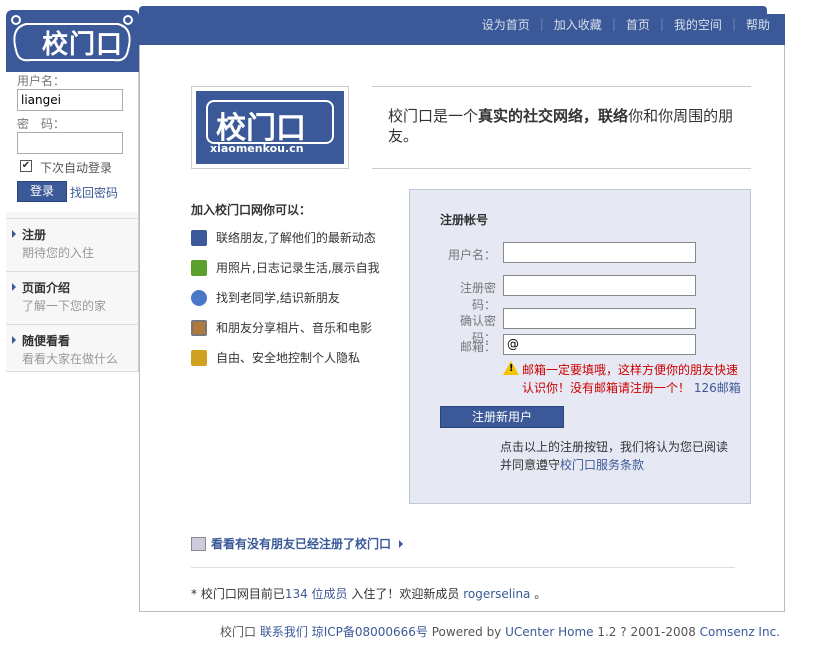  I want to click on login-form: 用户名： liangei 密 码： ✔ 下次自动登录 登录 找回密码, so click(72, 142).